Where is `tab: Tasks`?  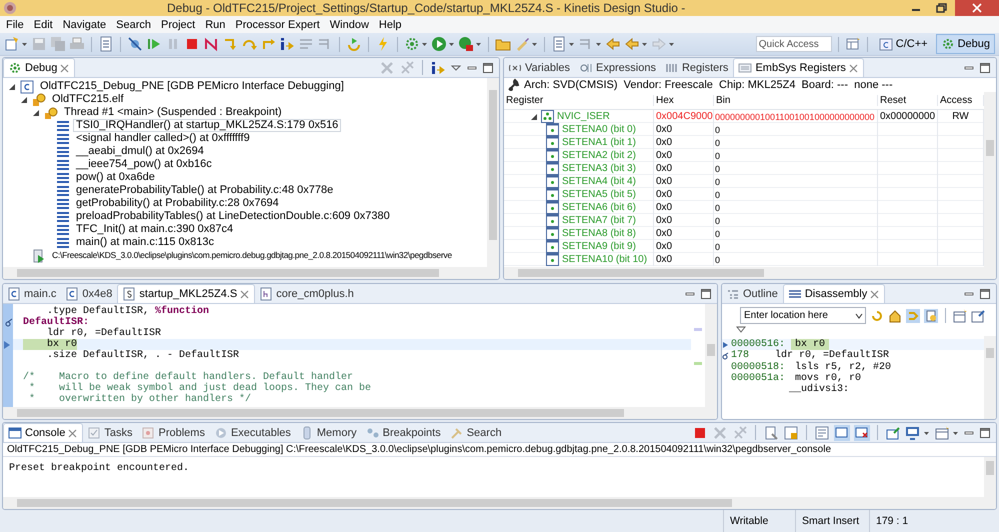 tab: Tasks is located at coordinates (110, 432).